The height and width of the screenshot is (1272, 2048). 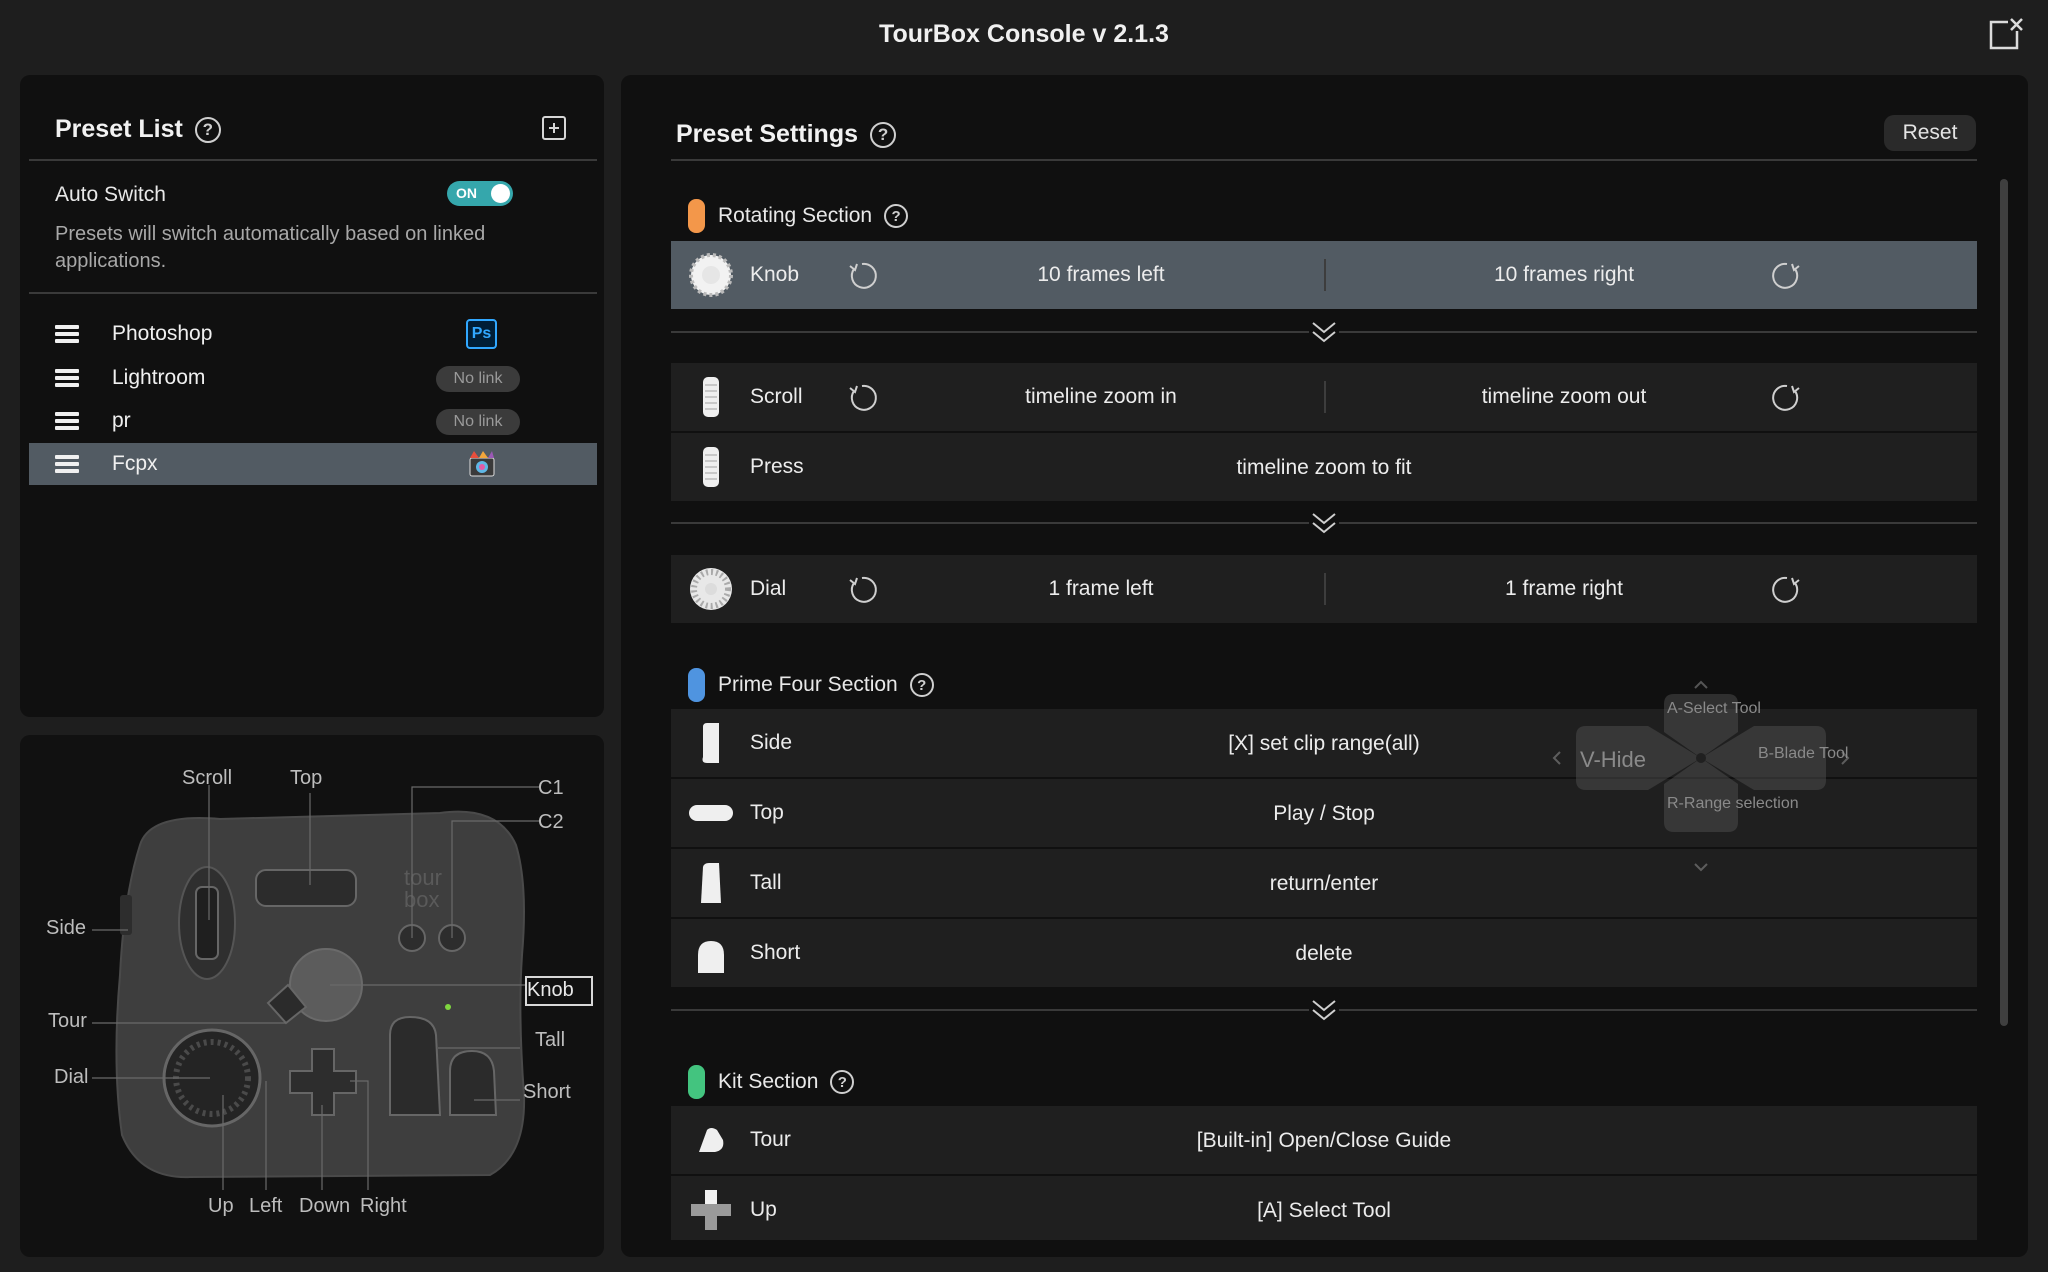 I want to click on up-action: [A] Select Tool, so click(x=1324, y=1211).